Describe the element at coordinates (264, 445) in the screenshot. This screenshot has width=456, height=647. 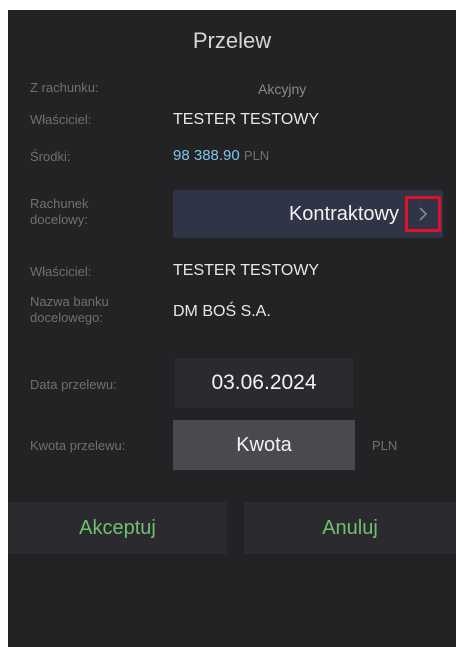
I see `transfer-amount-input: Kwota` at that location.